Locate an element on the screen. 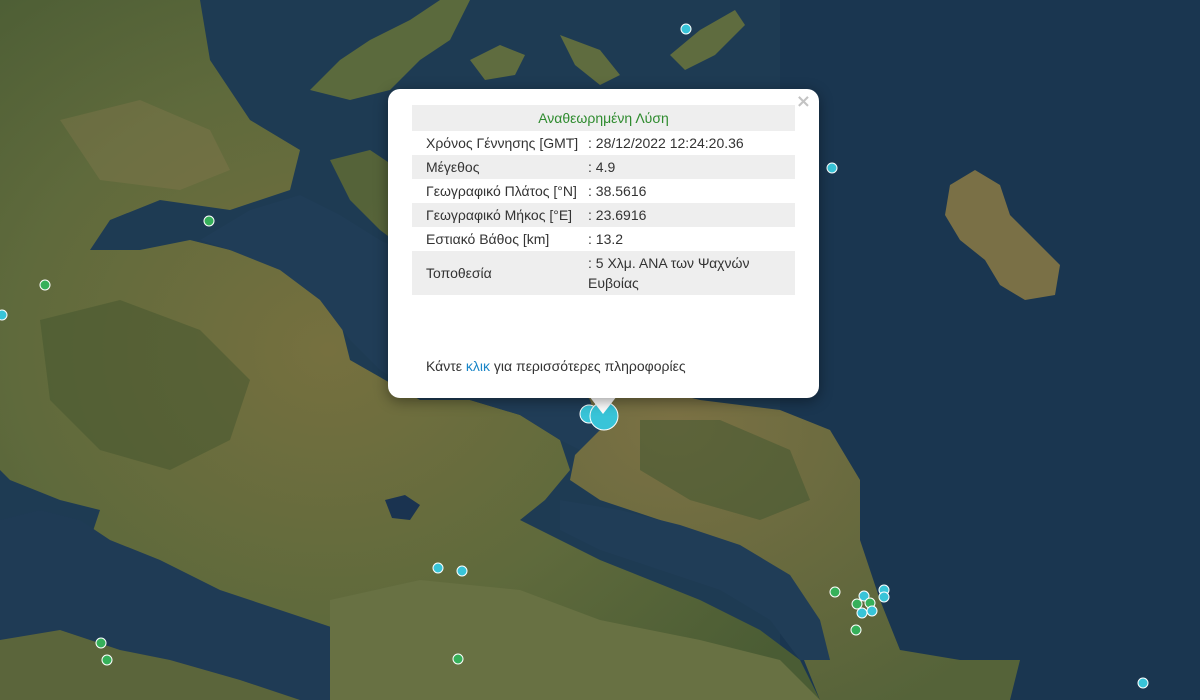 The height and width of the screenshot is (700, 1200). more-info-text: Κάντε κλικ για περισσότερες πληροφορίες is located at coordinates (556, 366).